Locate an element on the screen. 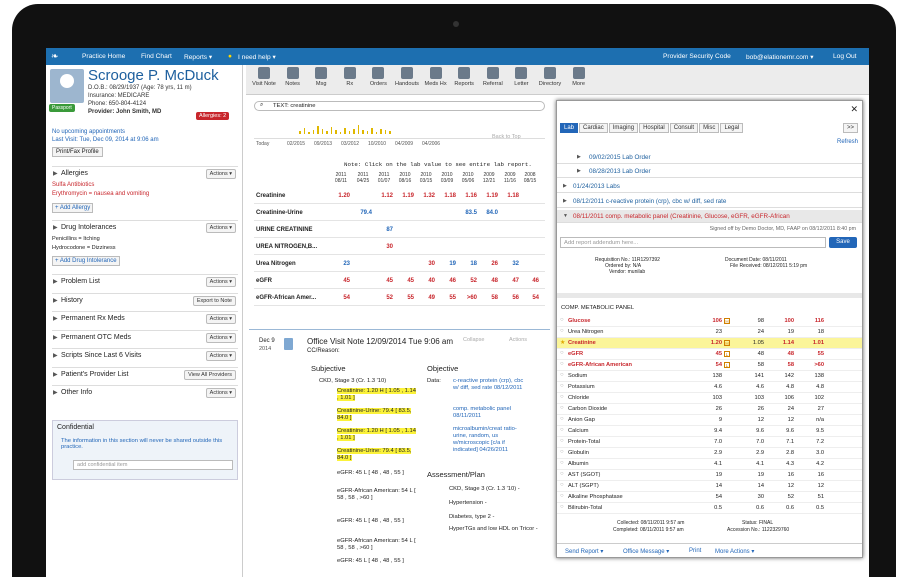 This screenshot has height=577, width=908. lab-result-row: ○ Bilirubin-Total 0.5 0.6 0.6 0.5 is located at coordinates (709, 508).